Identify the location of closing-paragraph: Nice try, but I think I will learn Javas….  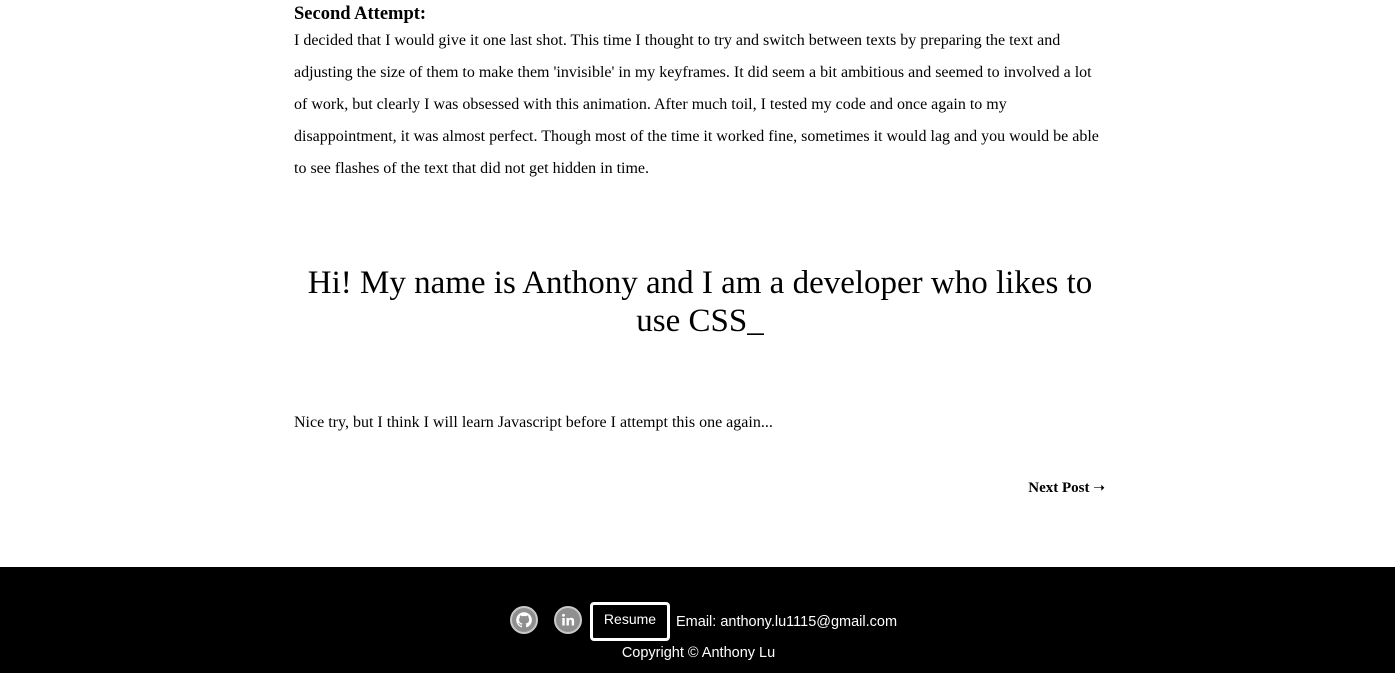
(533, 422).